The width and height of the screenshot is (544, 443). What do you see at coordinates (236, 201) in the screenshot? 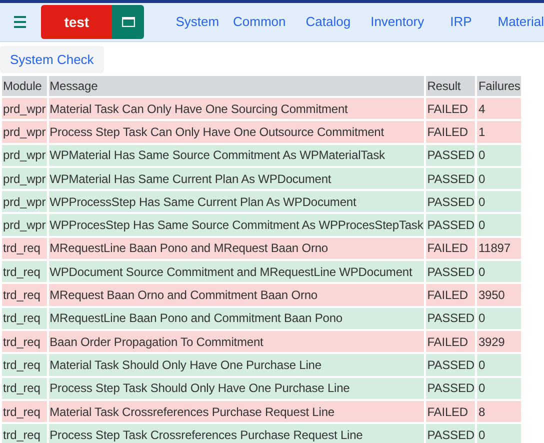
I see `table-cell: WPProcessStep Has Same Current Plan As WPDocument` at bounding box center [236, 201].